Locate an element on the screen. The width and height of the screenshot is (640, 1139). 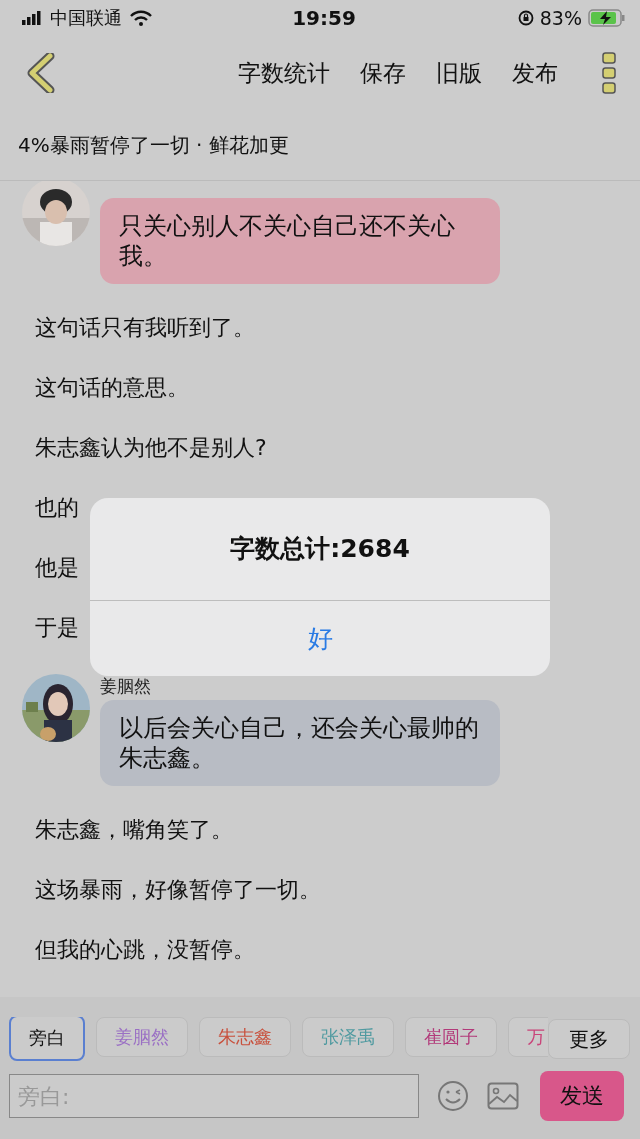
menu-icon is located at coordinates (609, 73).